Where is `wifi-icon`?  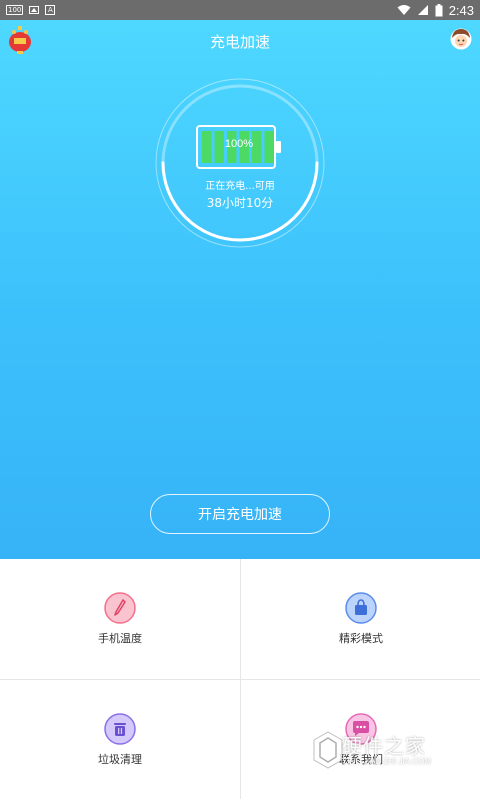 wifi-icon is located at coordinates (404, 10).